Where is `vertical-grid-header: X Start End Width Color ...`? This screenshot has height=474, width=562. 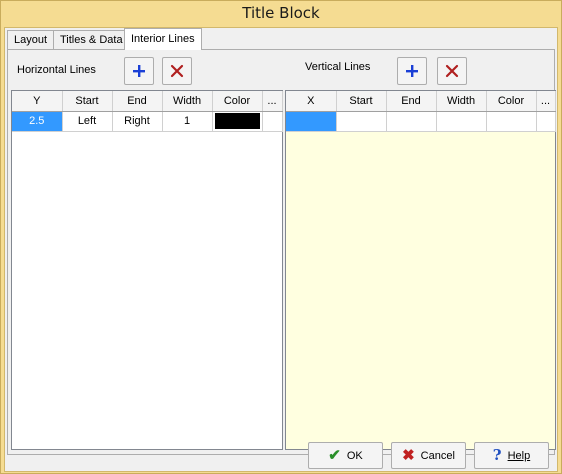 vertical-grid-header: X Start End Width Color ... is located at coordinates (421, 101).